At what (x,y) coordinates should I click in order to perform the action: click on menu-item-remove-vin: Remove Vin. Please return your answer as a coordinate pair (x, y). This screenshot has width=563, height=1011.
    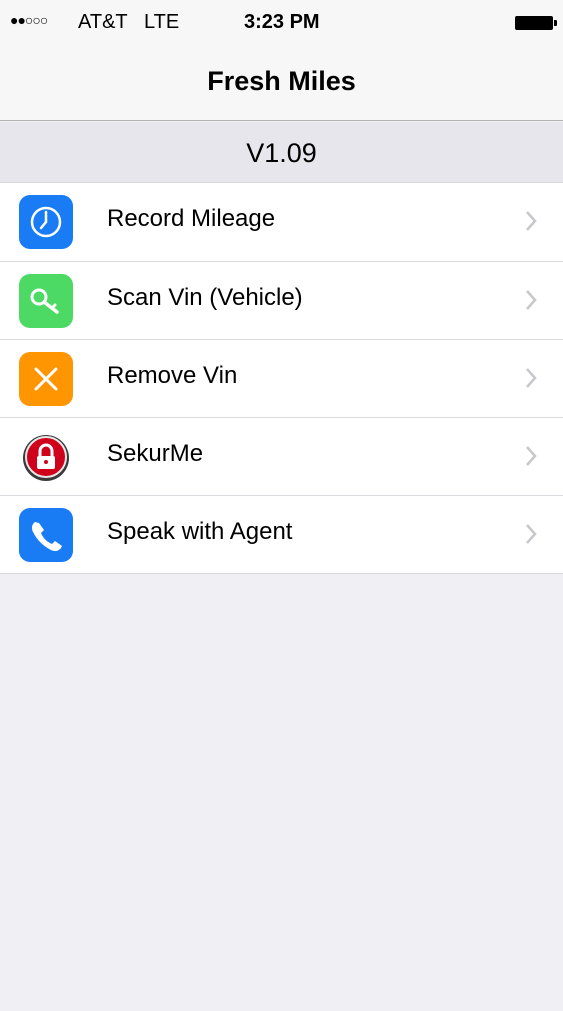
    Looking at the image, I should click on (281, 378).